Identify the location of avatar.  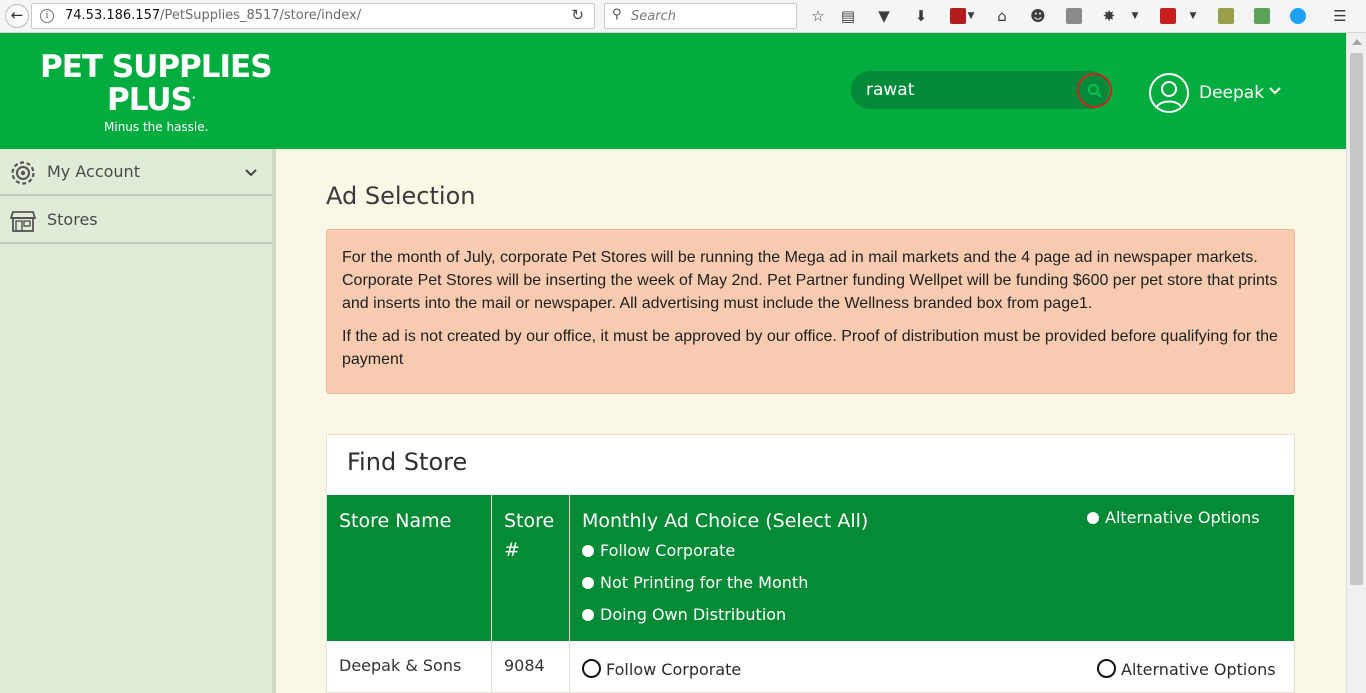
(1169, 93).